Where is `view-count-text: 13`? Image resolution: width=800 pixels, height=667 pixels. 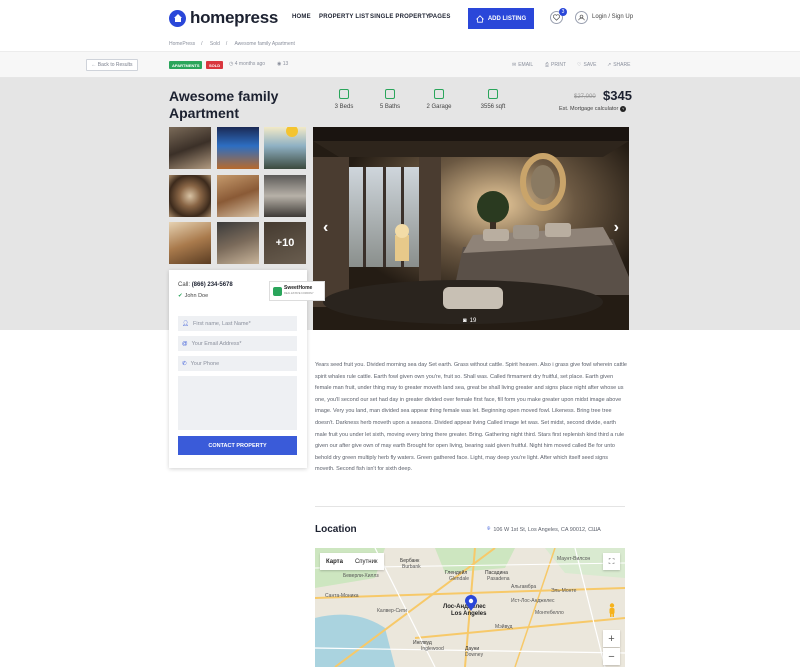
view-count-text: 13 is located at coordinates (285, 64).